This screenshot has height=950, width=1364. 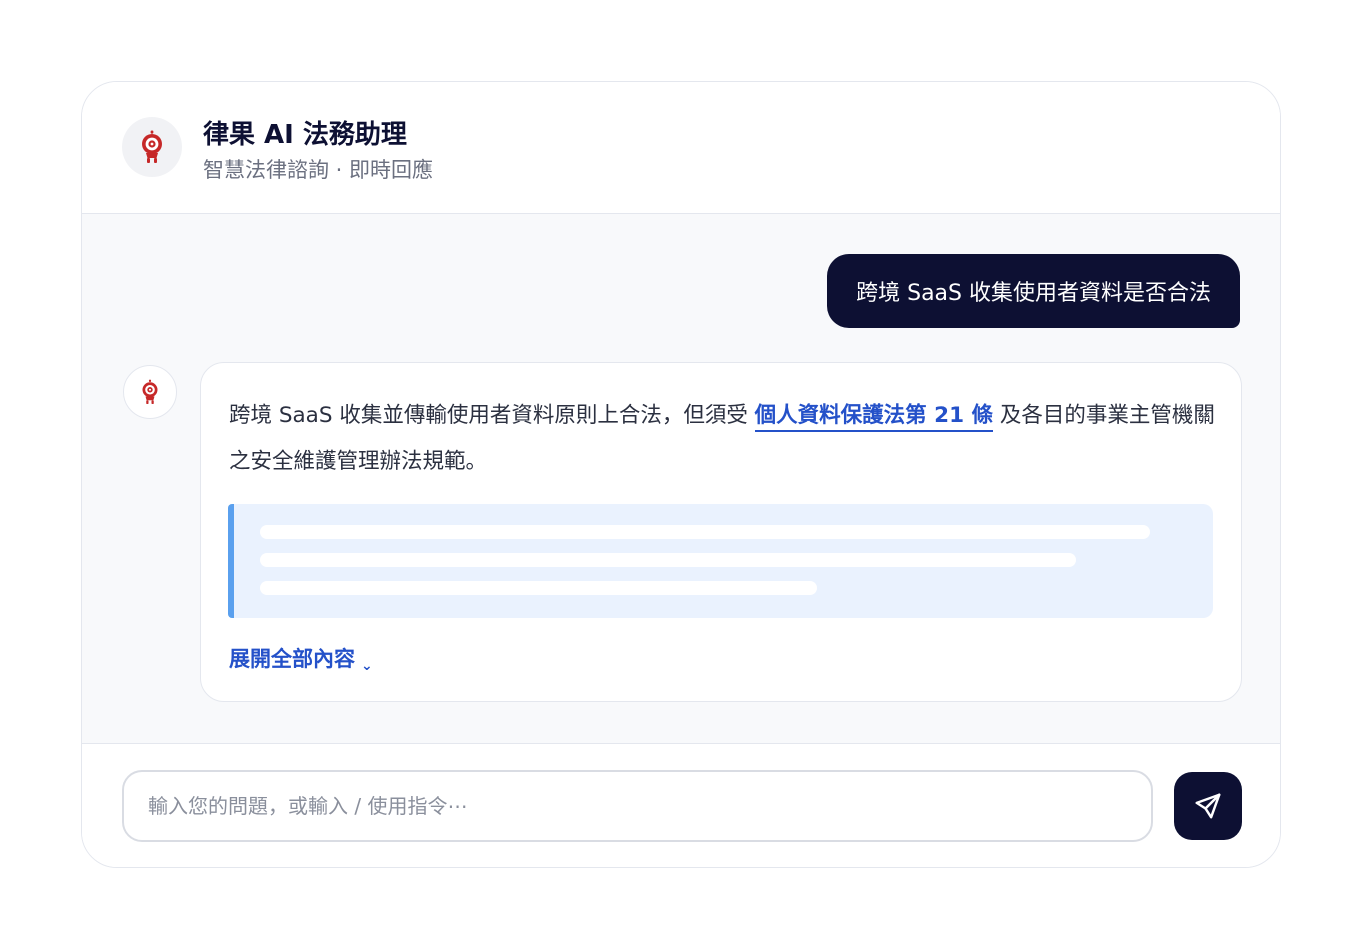 I want to click on assistant-avatar, so click(x=150, y=392).